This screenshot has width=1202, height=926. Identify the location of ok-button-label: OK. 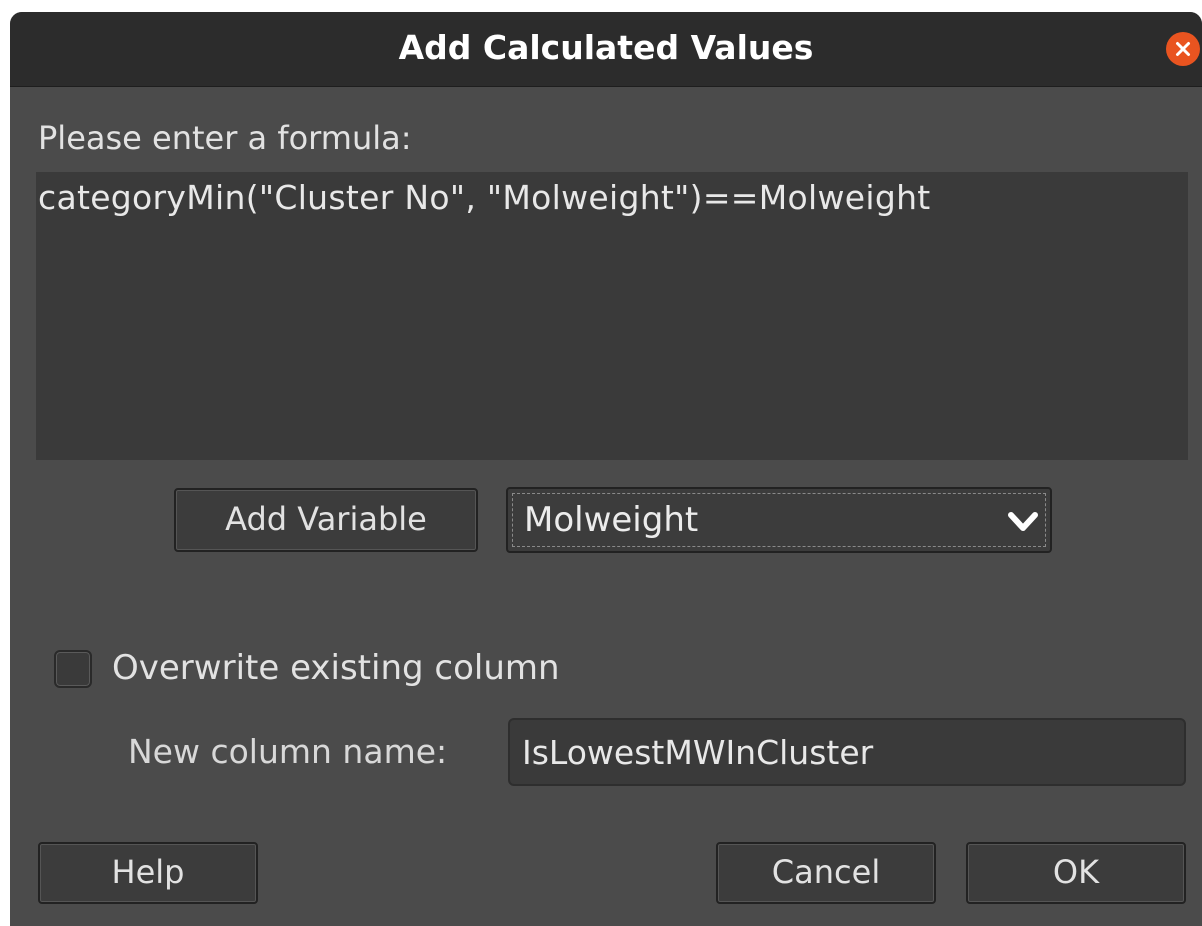
(1076, 872).